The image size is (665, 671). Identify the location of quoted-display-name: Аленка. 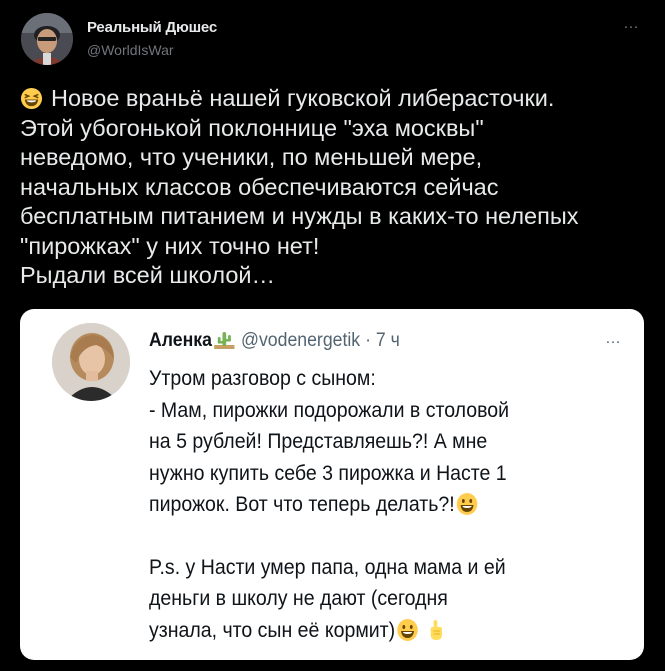
(180, 340).